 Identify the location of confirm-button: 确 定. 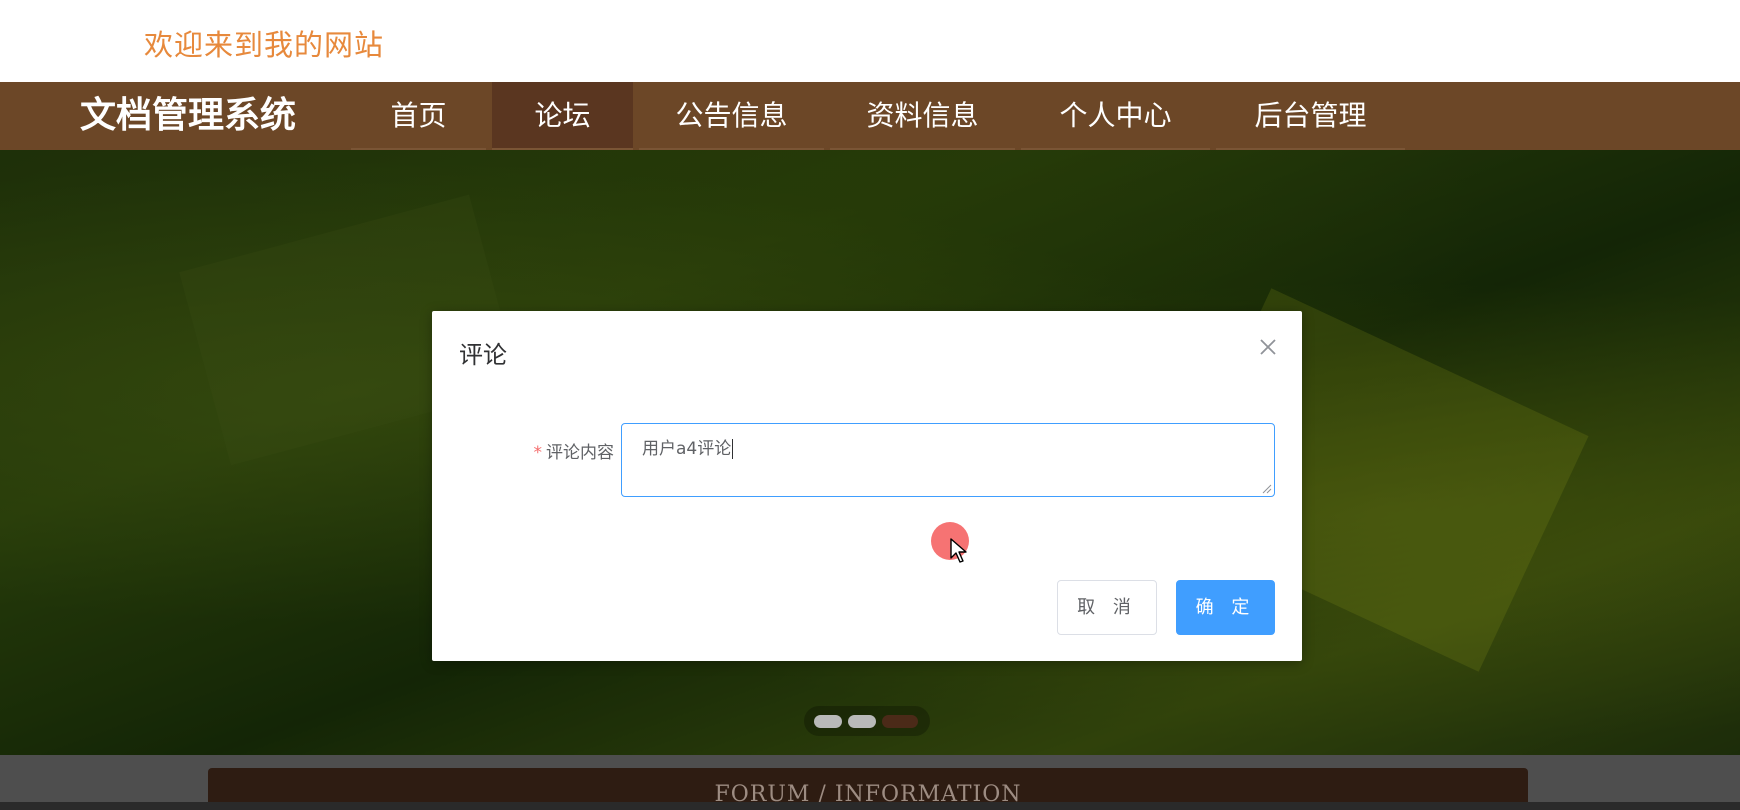
(1225, 607).